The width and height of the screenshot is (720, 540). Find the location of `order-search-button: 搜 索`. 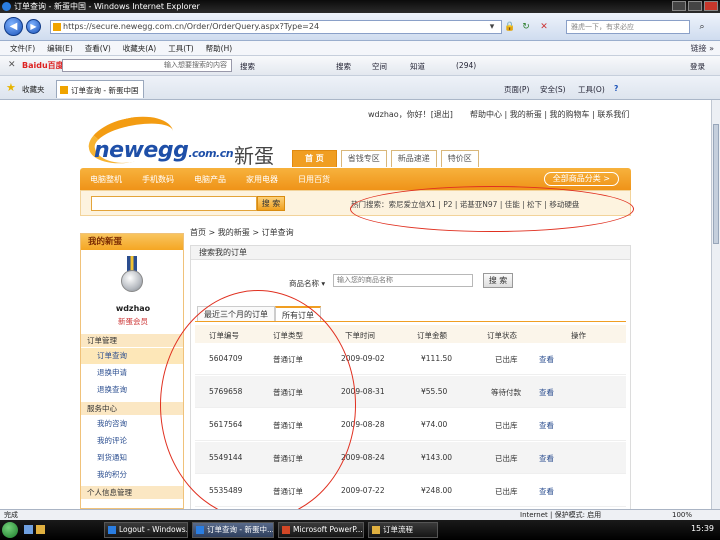

order-search-button: 搜 索 is located at coordinates (498, 280).